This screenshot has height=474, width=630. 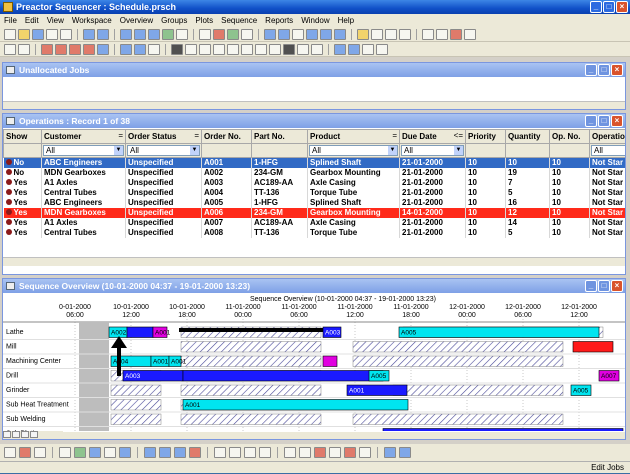 What do you see at coordinates (16, 434) in the screenshot?
I see `zoom-in-icon` at bounding box center [16, 434].